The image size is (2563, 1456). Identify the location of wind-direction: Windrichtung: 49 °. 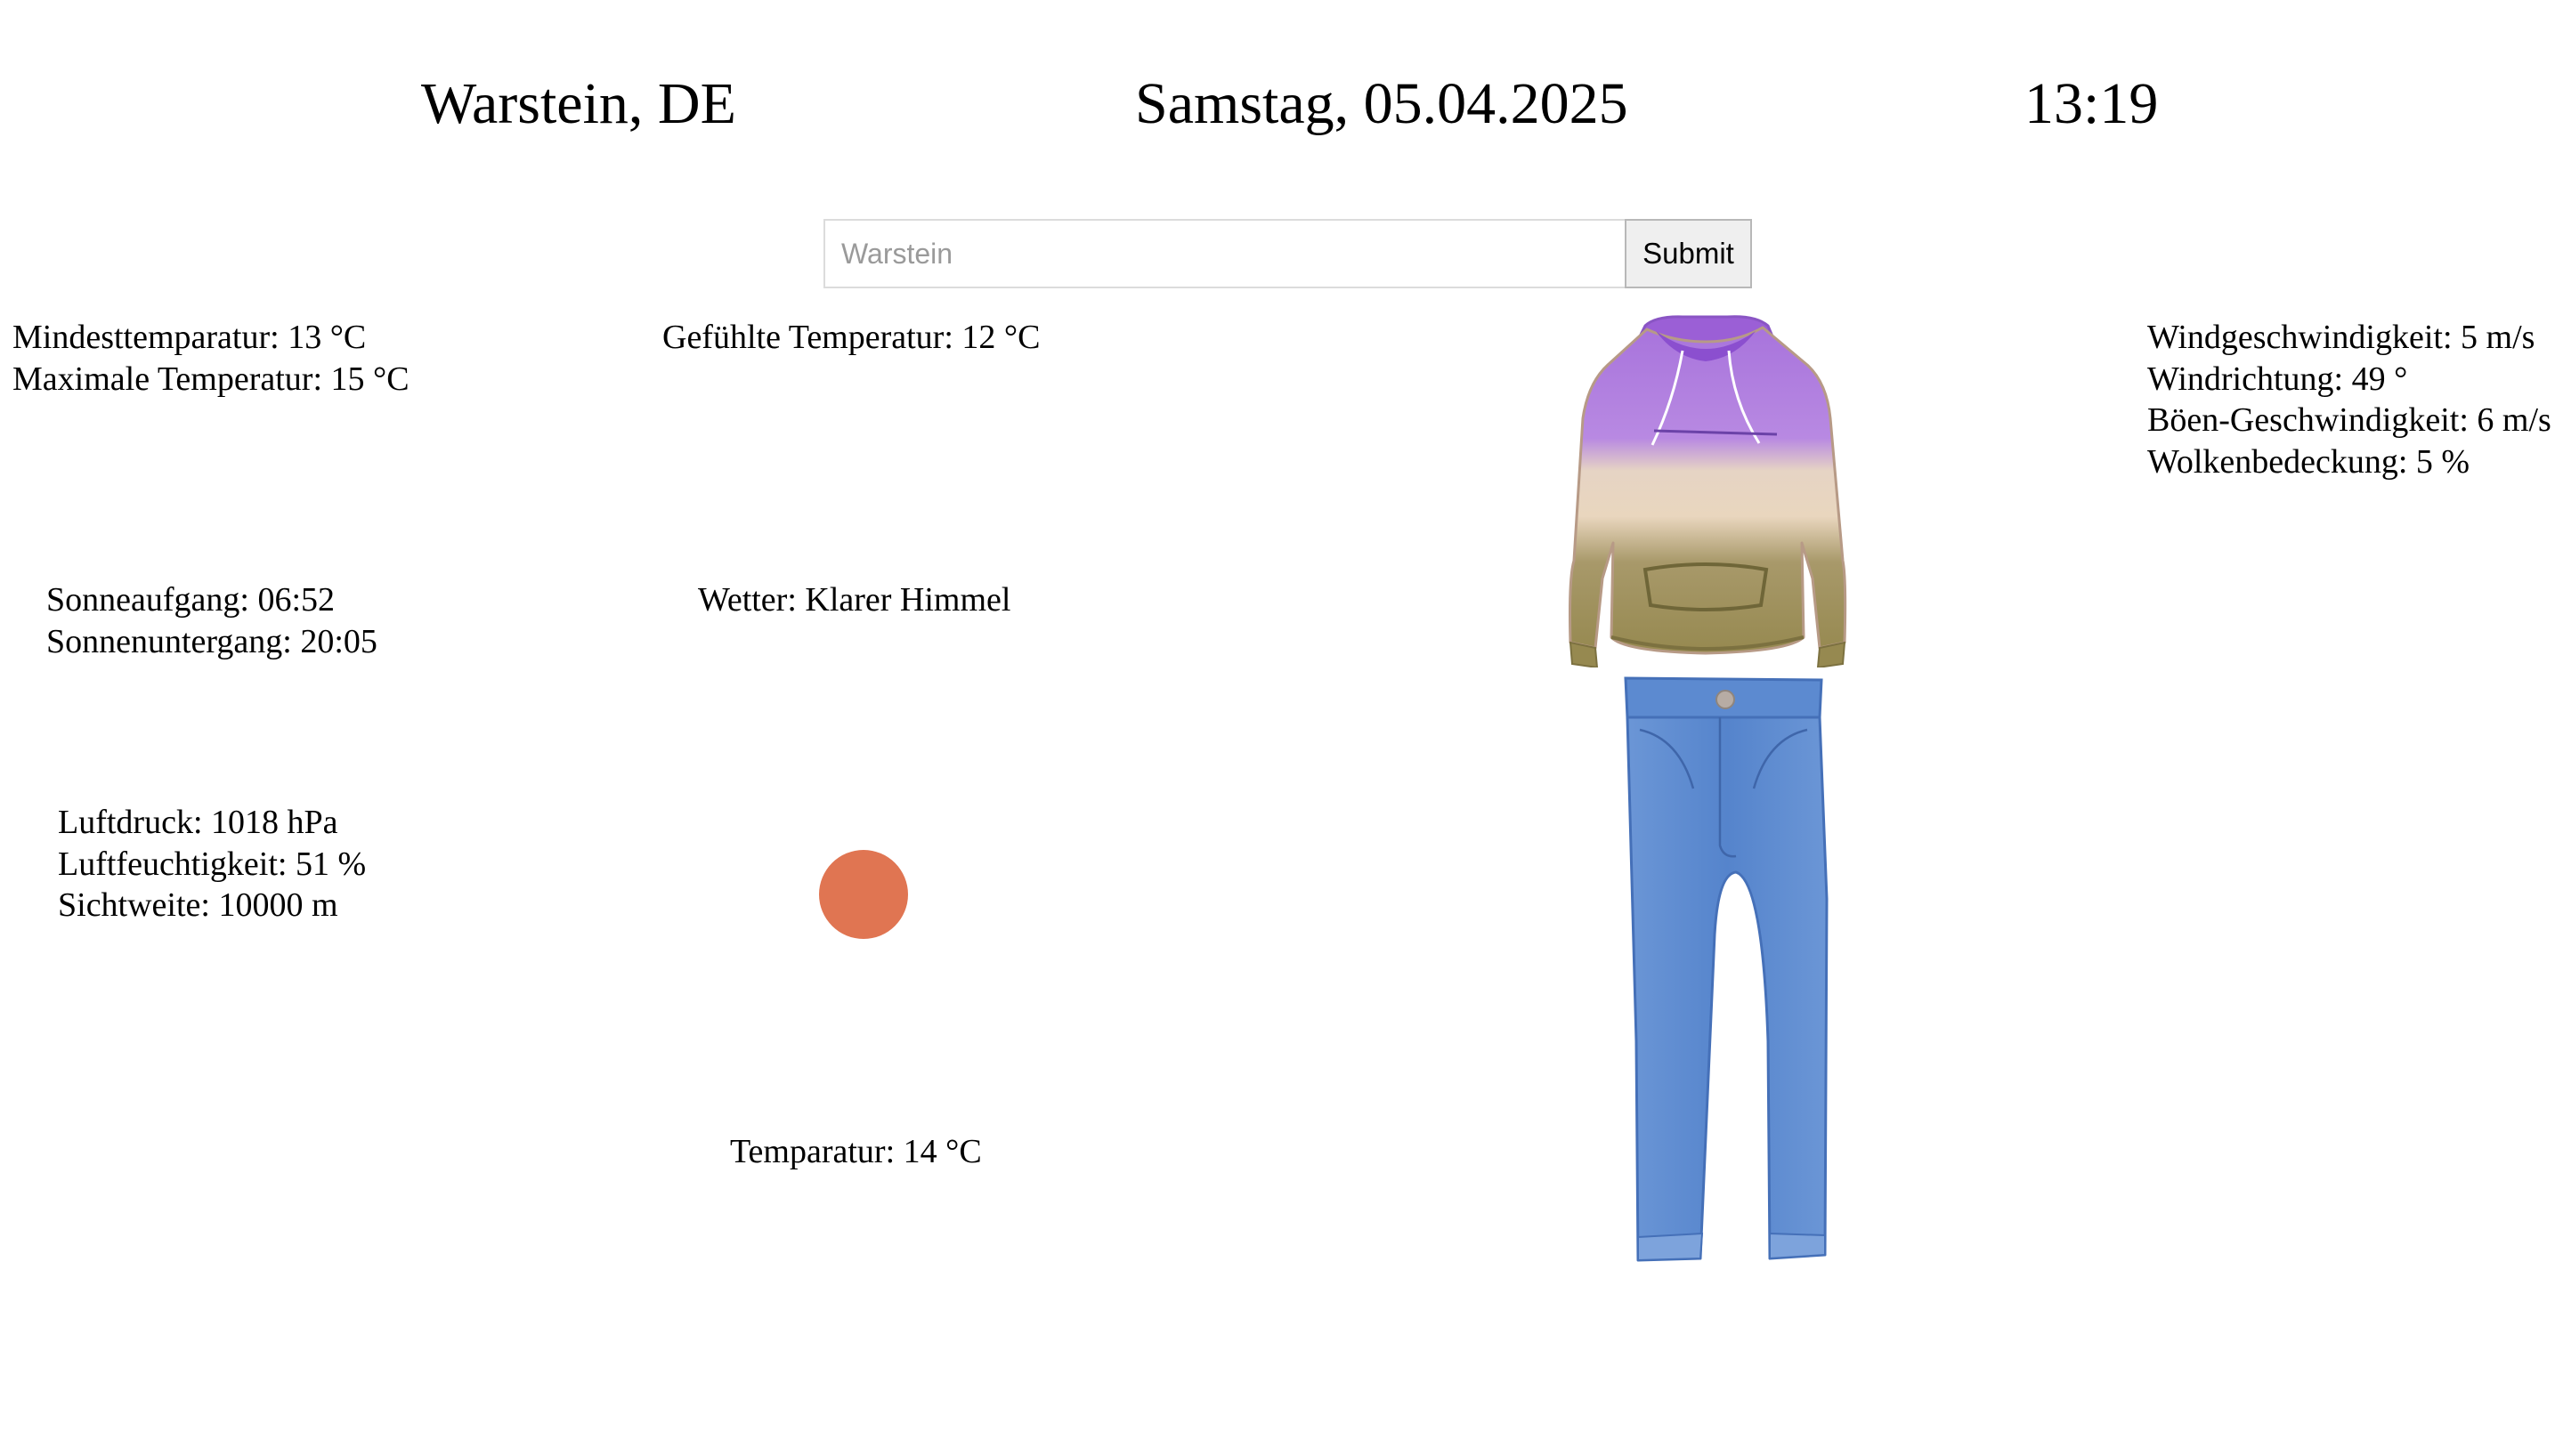
(2277, 379).